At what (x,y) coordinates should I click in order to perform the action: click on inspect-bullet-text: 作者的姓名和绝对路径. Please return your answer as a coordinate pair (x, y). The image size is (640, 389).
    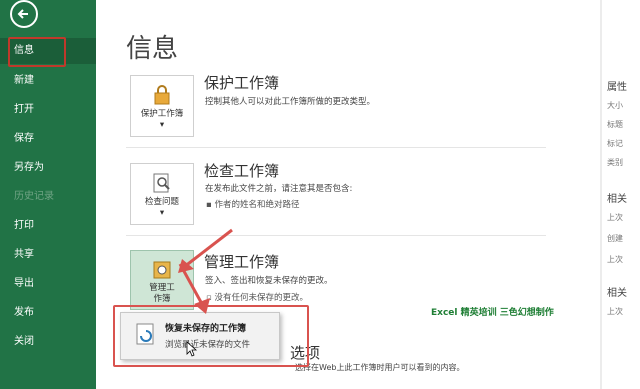
    Looking at the image, I should click on (257, 205).